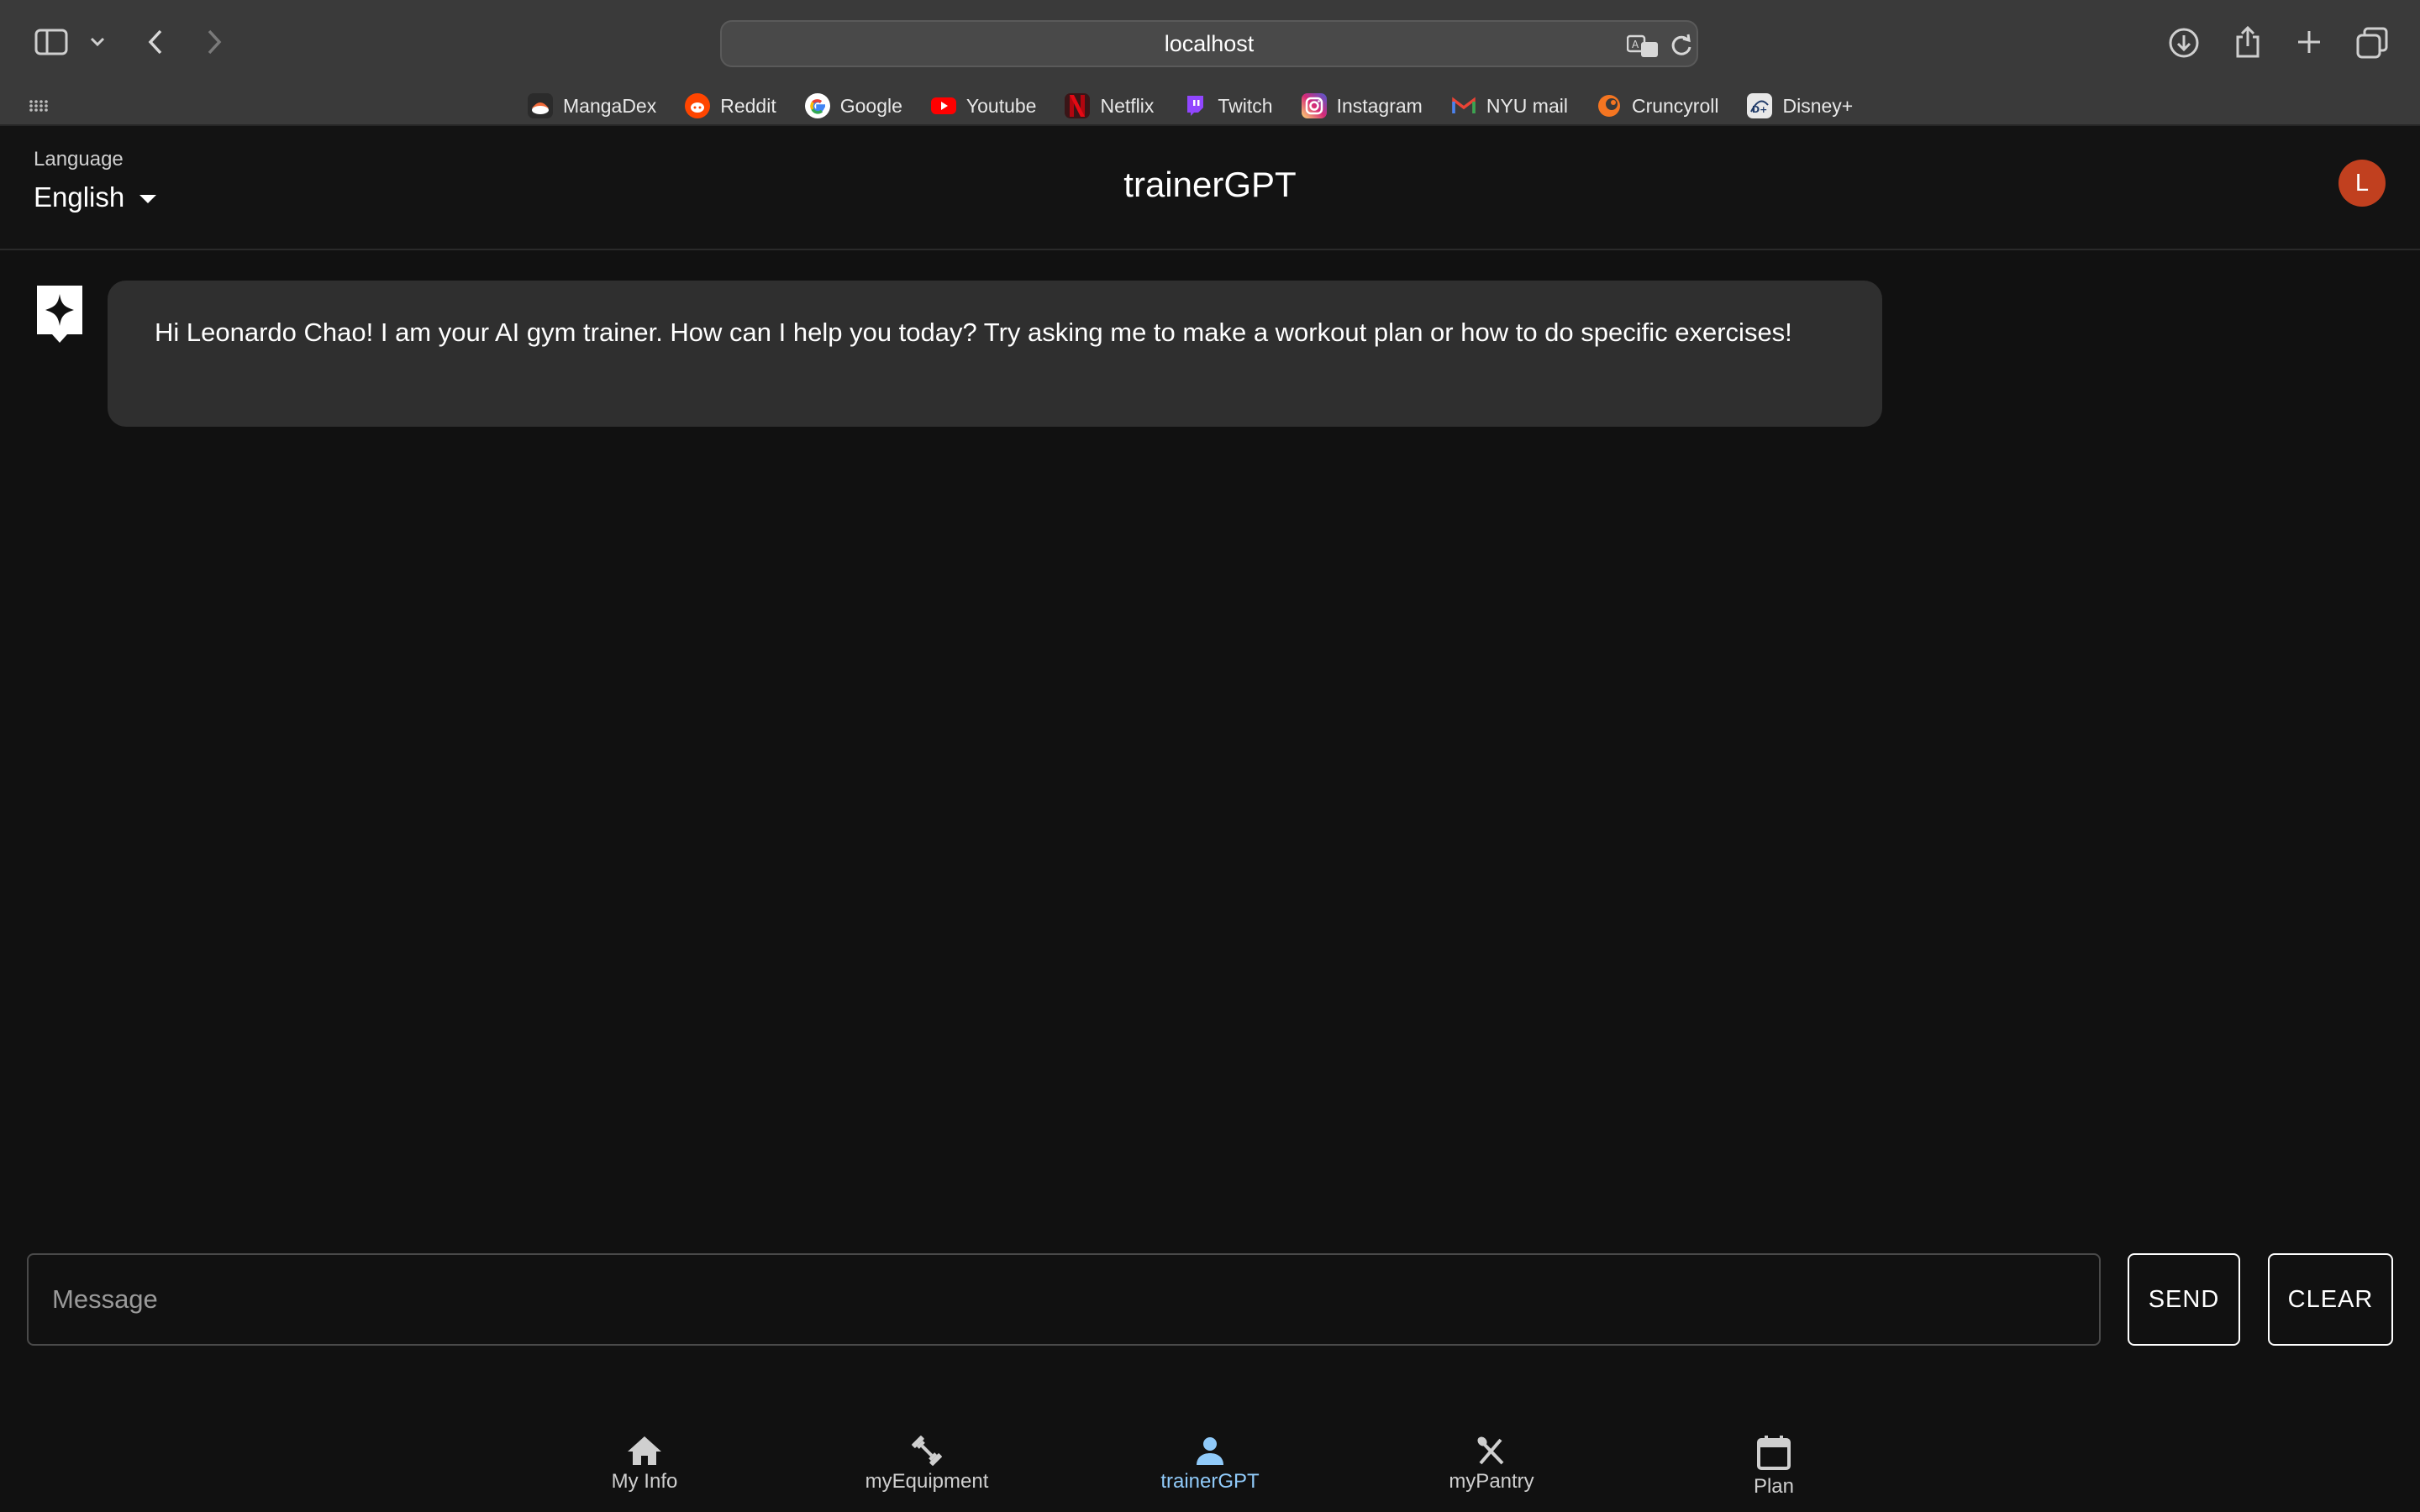 This screenshot has width=2420, height=1512. I want to click on home-icon, so click(644, 1451).